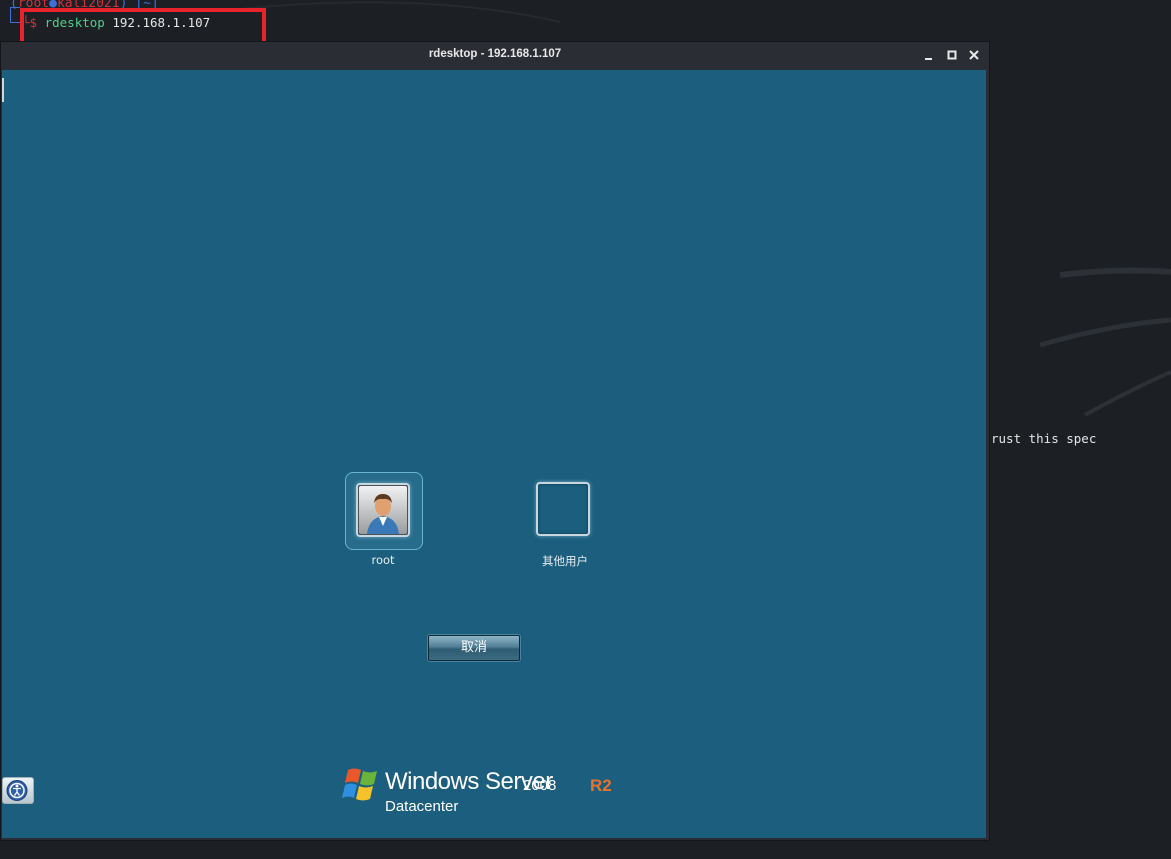 The height and width of the screenshot is (859, 1171). Describe the element at coordinates (422, 806) in the screenshot. I see `brand-edition: Datacenter` at that location.